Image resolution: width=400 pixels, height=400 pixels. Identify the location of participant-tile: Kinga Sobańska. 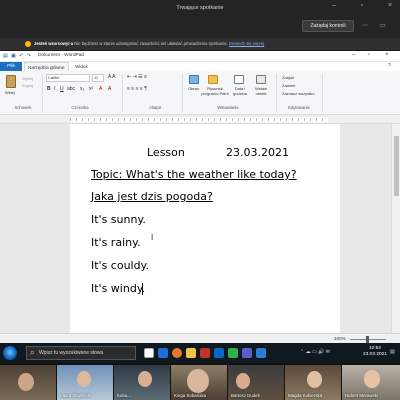
(199, 382).